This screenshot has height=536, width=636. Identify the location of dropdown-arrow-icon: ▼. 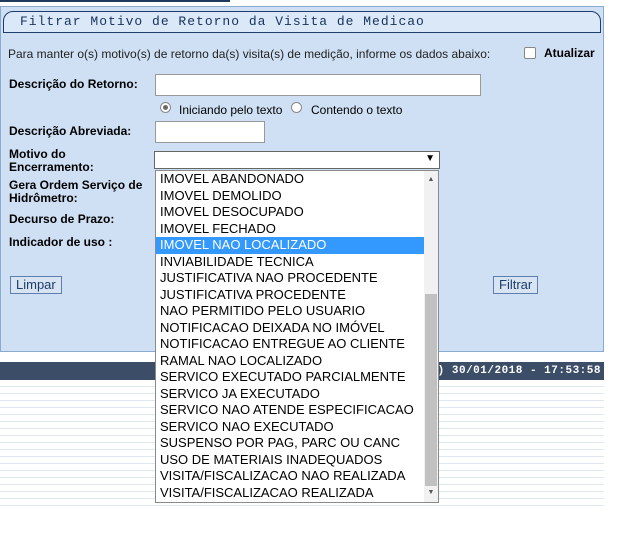
(430, 158).